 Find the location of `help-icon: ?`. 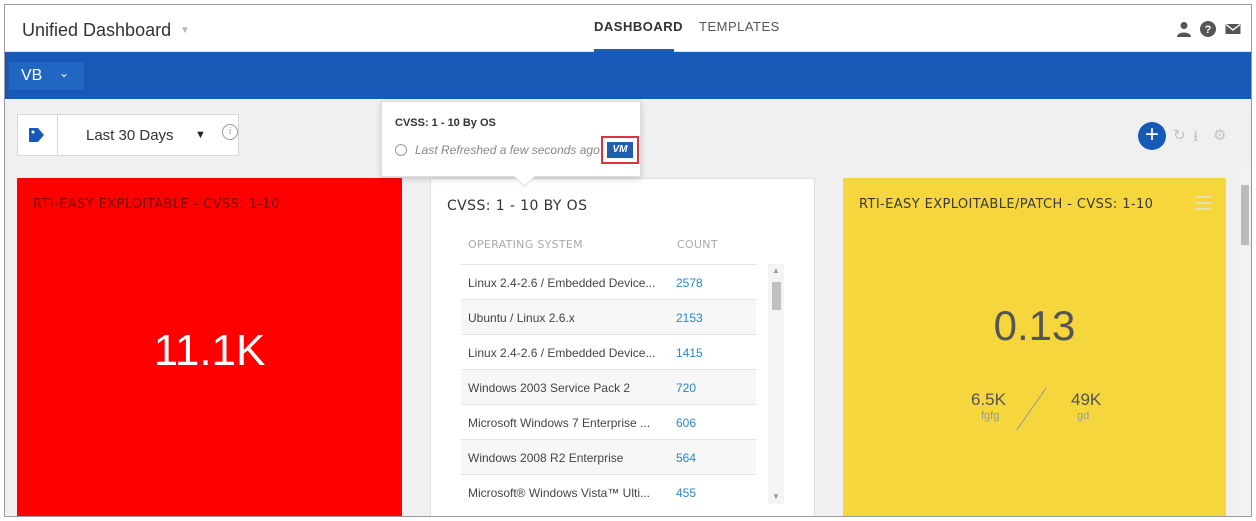

help-icon: ? is located at coordinates (1208, 29).